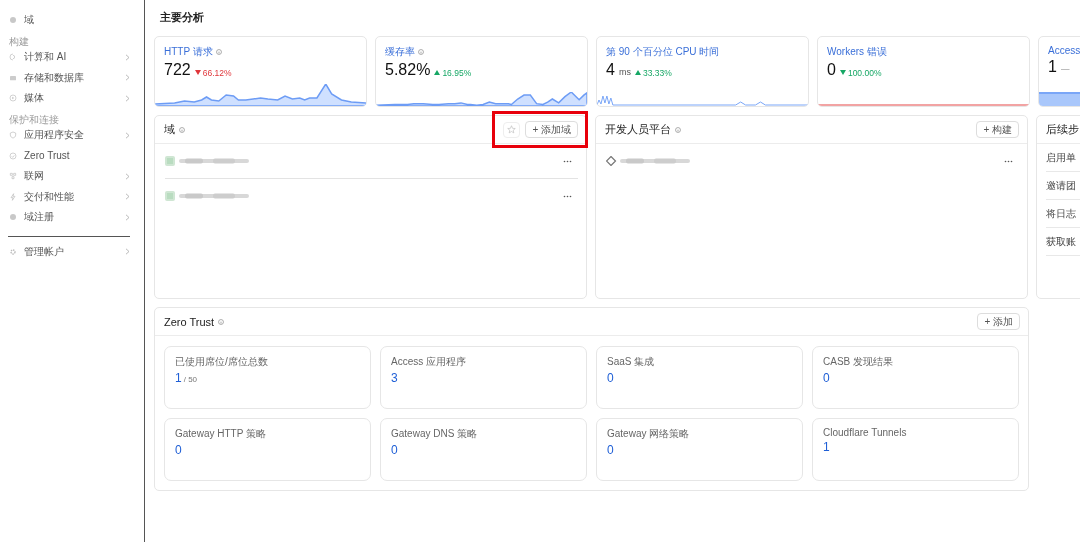 The height and width of the screenshot is (542, 1080). What do you see at coordinates (1063, 242) in the screenshot?
I see `next-step-item: 获取账` at bounding box center [1063, 242].